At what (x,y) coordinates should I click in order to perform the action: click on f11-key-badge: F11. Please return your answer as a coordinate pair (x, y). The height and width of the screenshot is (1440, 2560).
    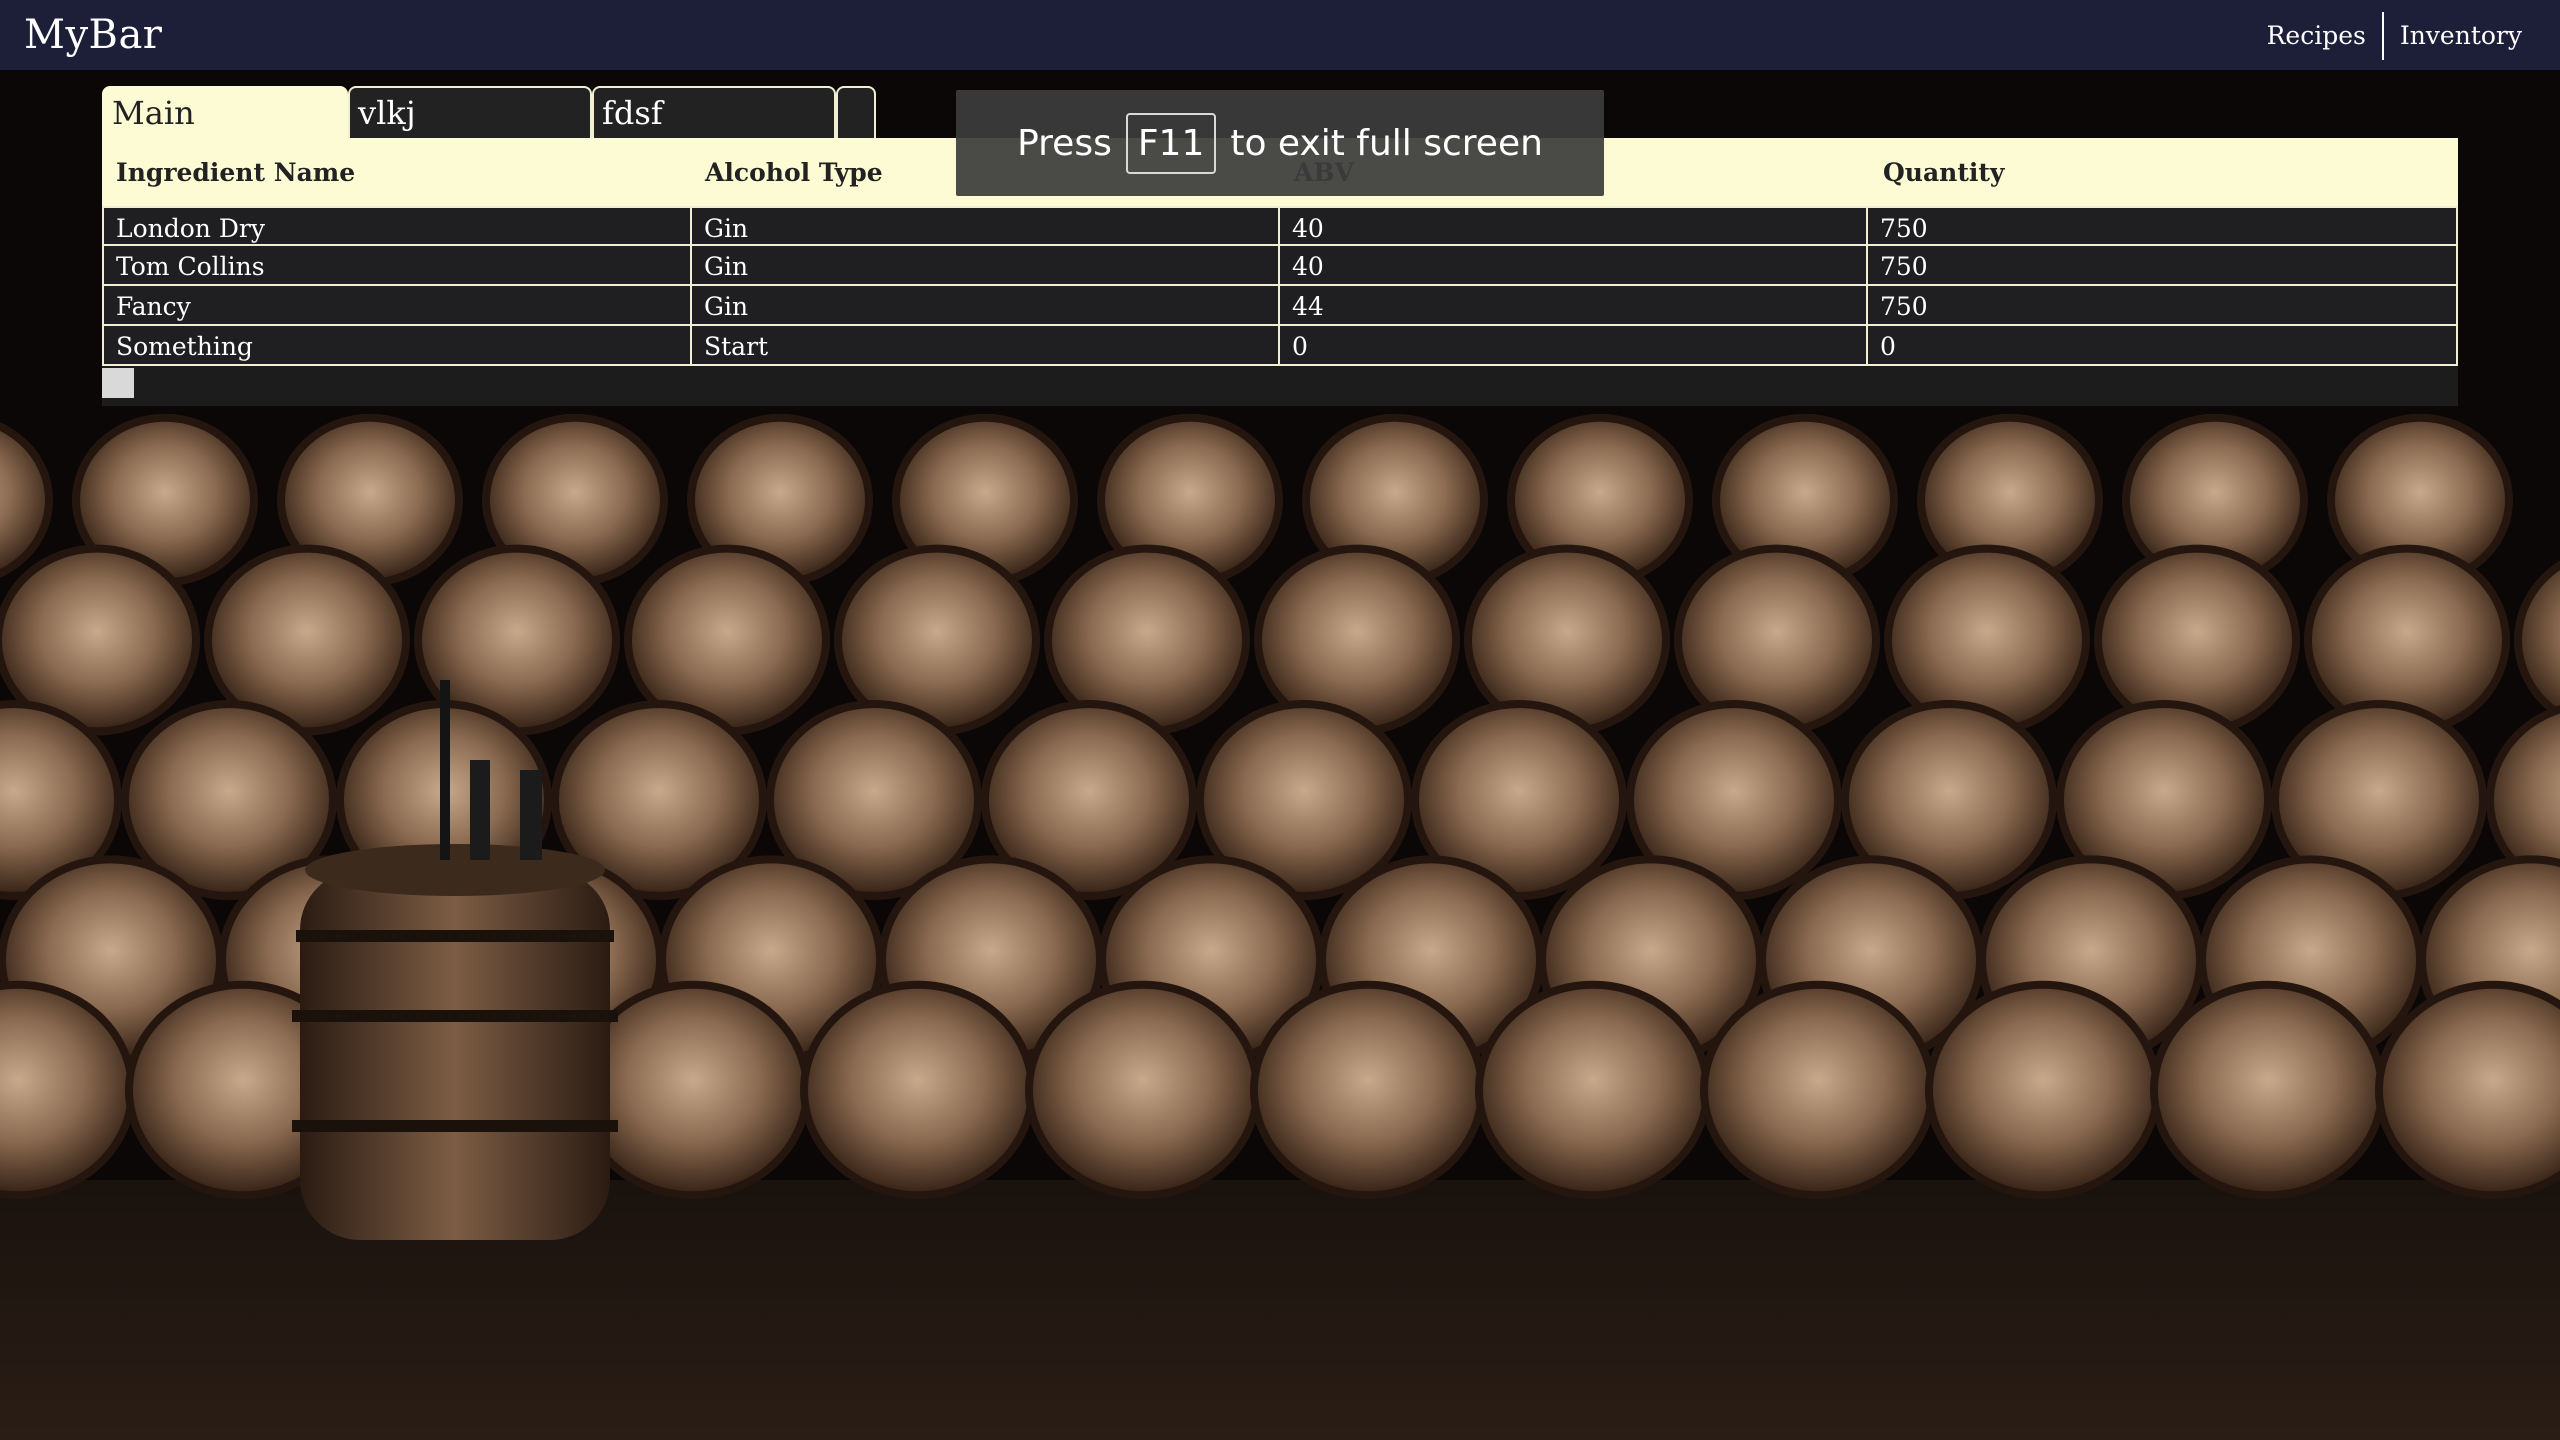
    Looking at the image, I should click on (1171, 143).